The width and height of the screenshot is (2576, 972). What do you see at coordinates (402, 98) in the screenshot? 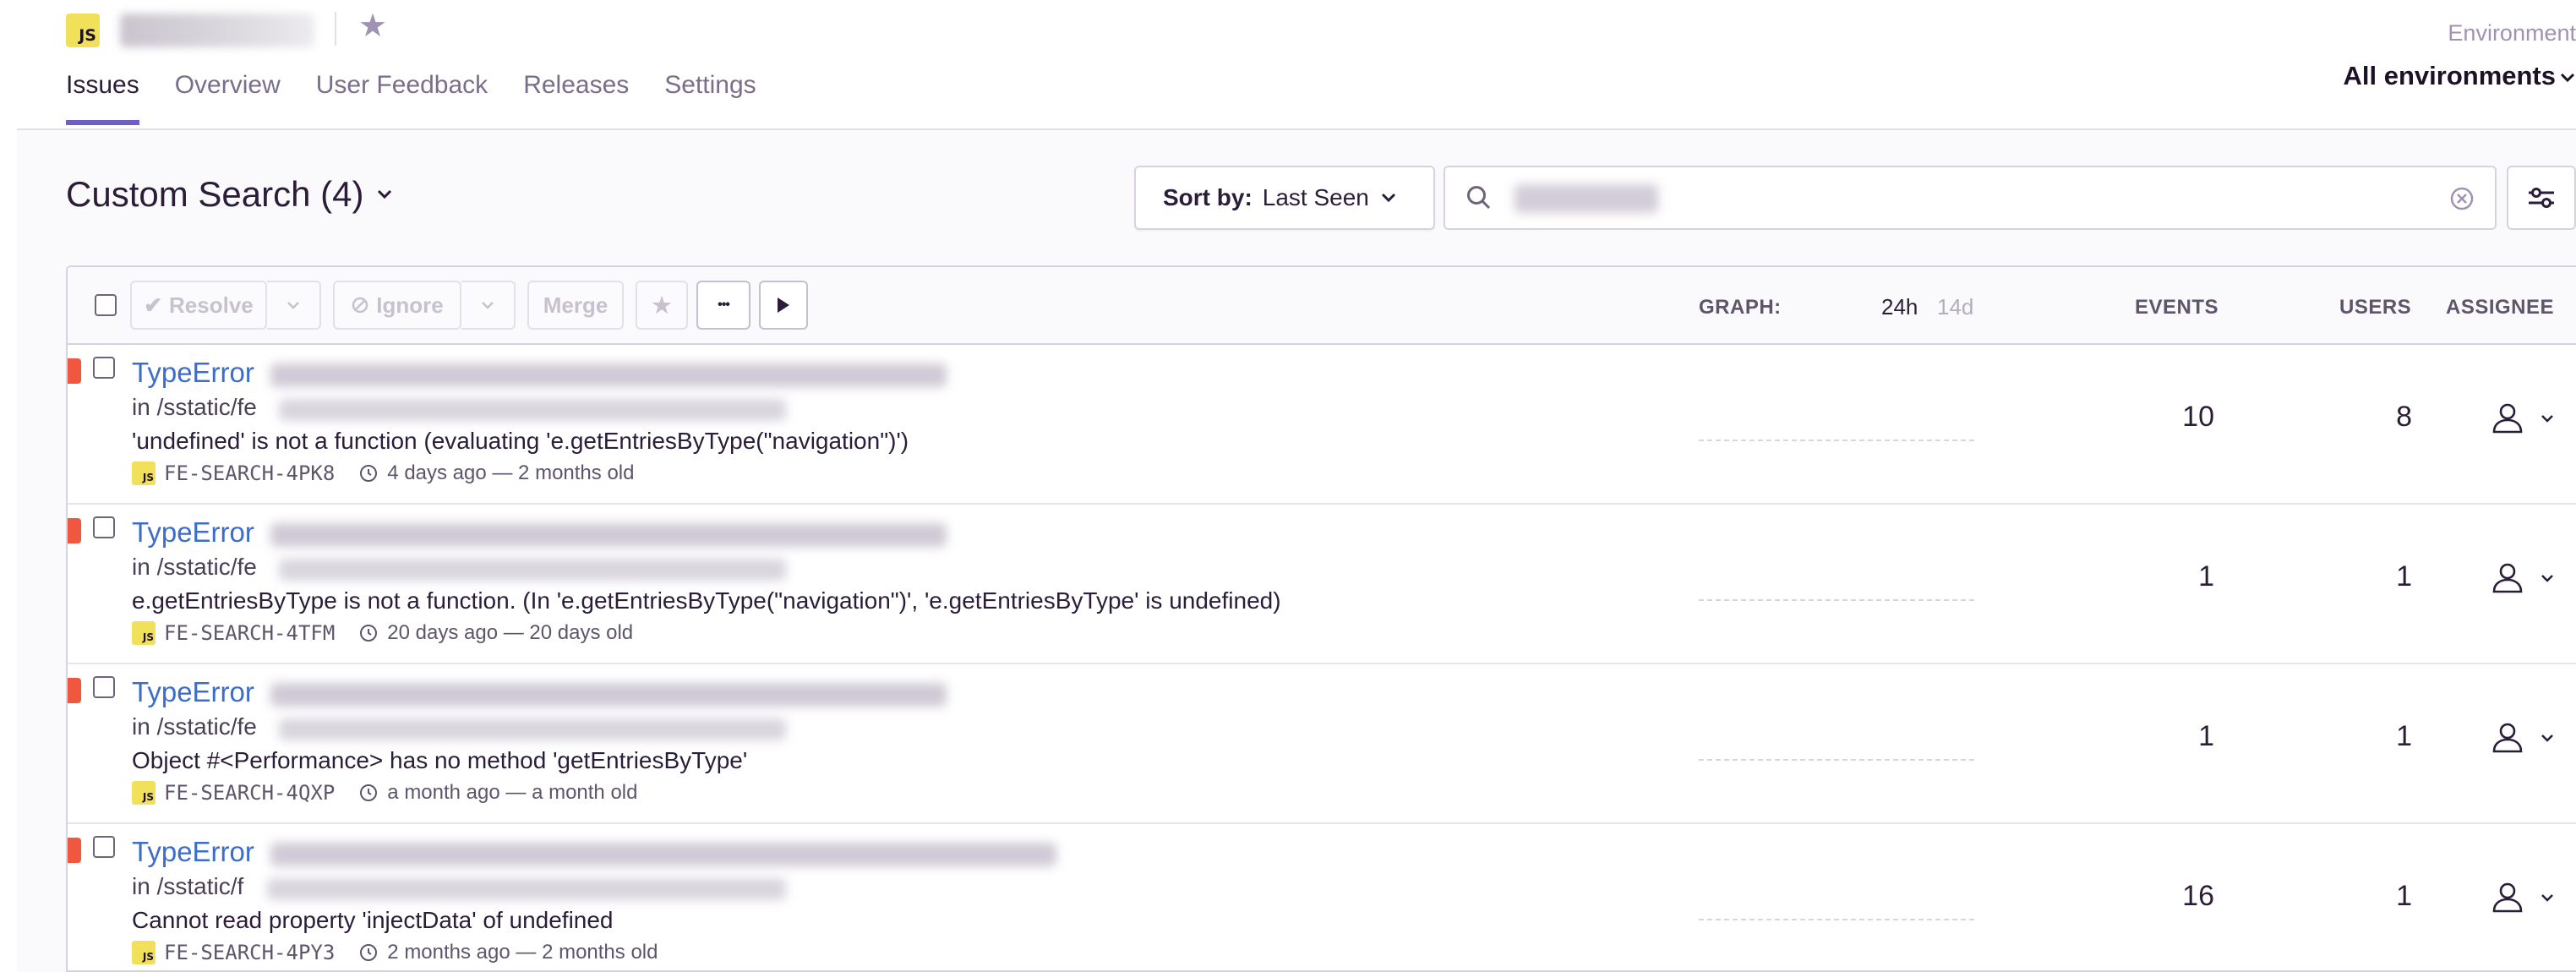
I see `tab-user-feedback: User Feedback` at bounding box center [402, 98].